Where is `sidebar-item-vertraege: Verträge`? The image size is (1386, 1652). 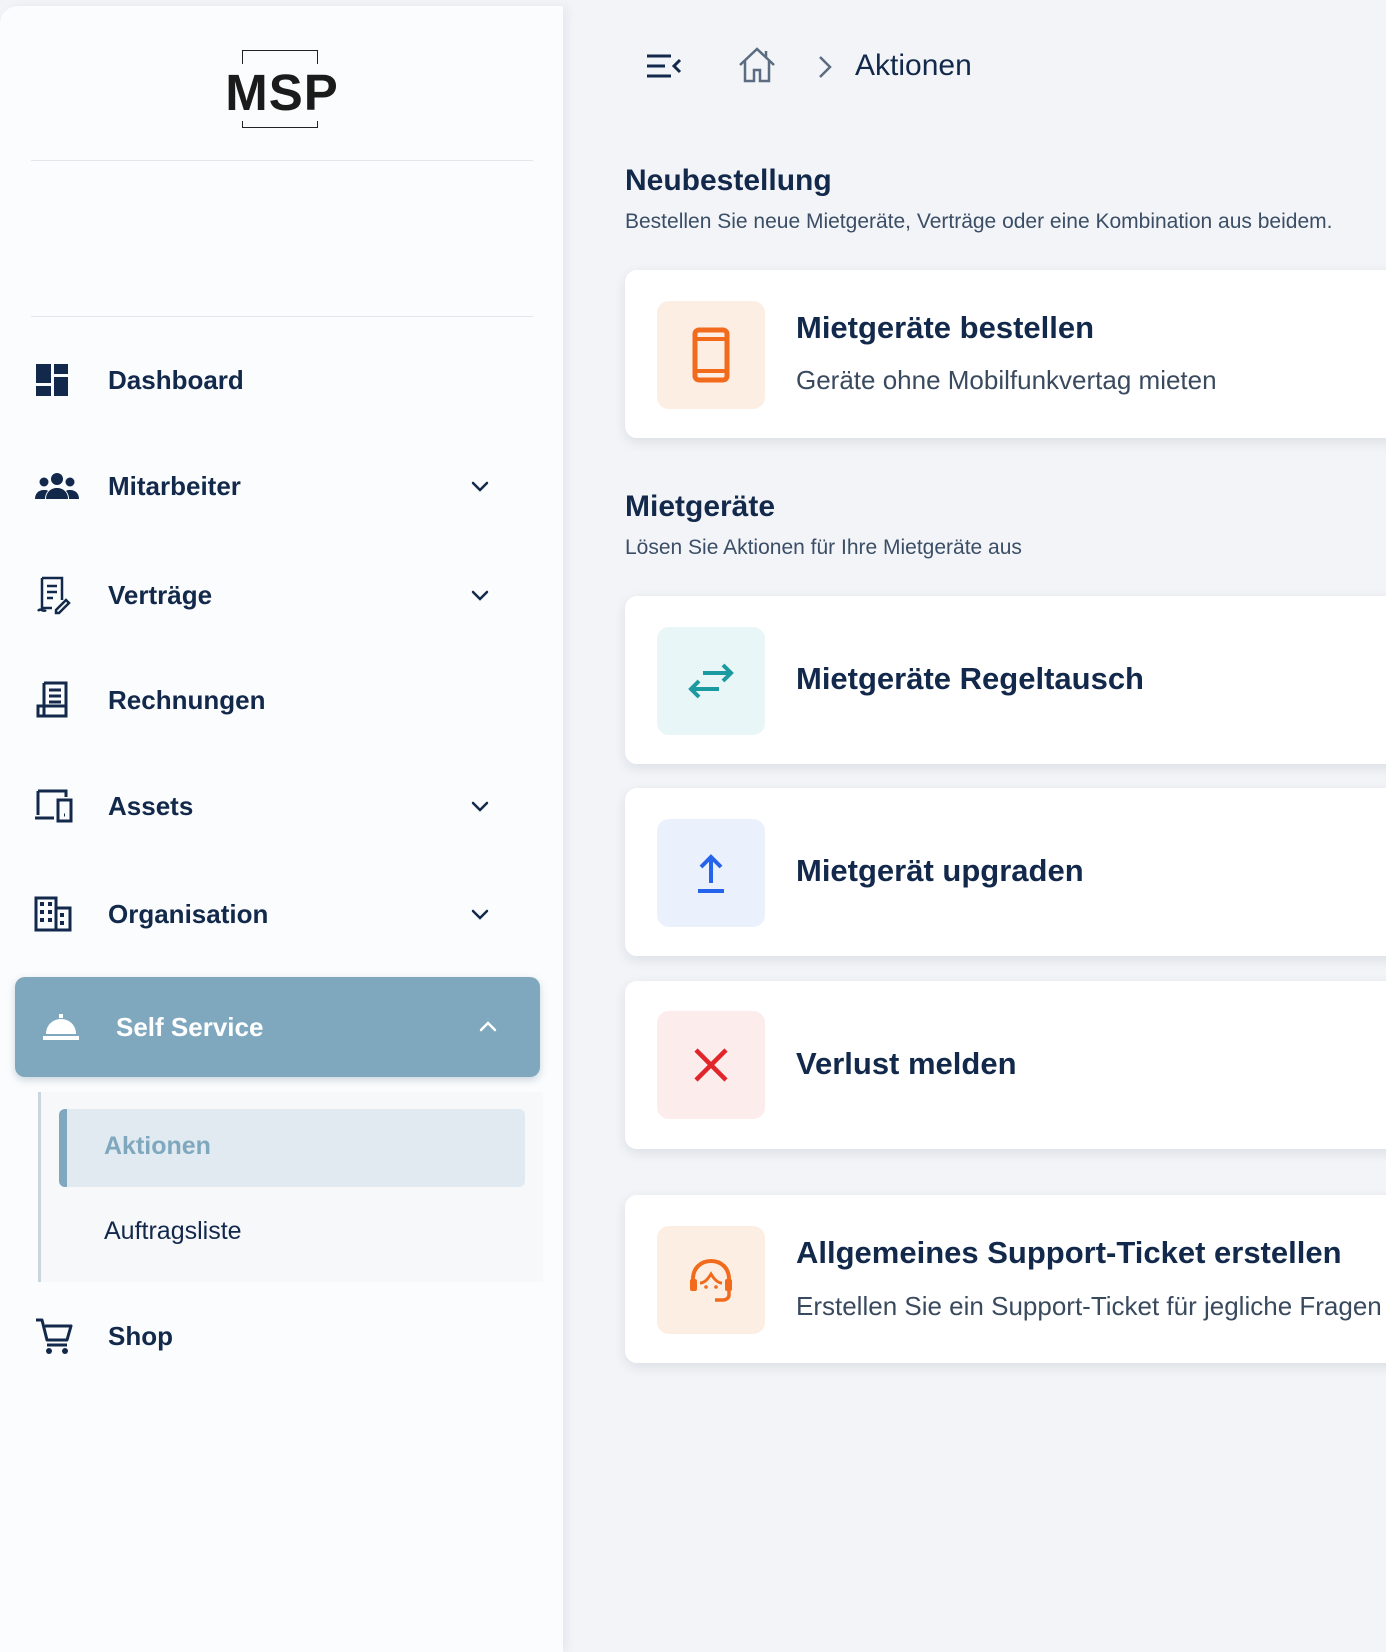
sidebar-item-vertraege: Verträge is located at coordinates (273, 595).